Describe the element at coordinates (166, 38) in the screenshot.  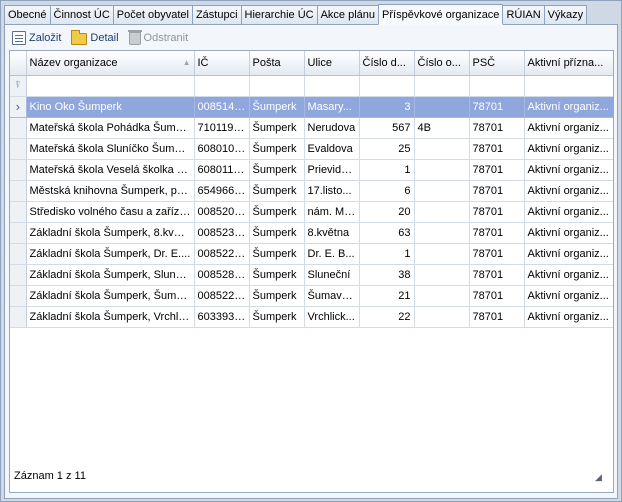
I see `delete-button-label: Odstranit` at that location.